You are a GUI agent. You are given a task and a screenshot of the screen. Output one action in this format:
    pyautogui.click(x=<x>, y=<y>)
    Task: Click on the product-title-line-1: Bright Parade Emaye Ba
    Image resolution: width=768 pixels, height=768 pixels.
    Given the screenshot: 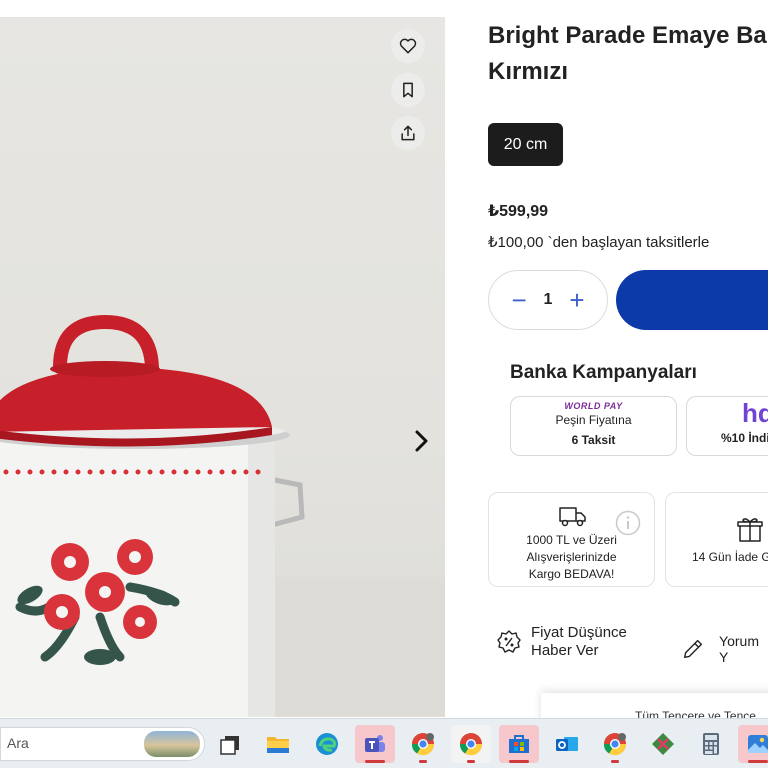 What is the action you would take?
    pyautogui.click(x=627, y=35)
    